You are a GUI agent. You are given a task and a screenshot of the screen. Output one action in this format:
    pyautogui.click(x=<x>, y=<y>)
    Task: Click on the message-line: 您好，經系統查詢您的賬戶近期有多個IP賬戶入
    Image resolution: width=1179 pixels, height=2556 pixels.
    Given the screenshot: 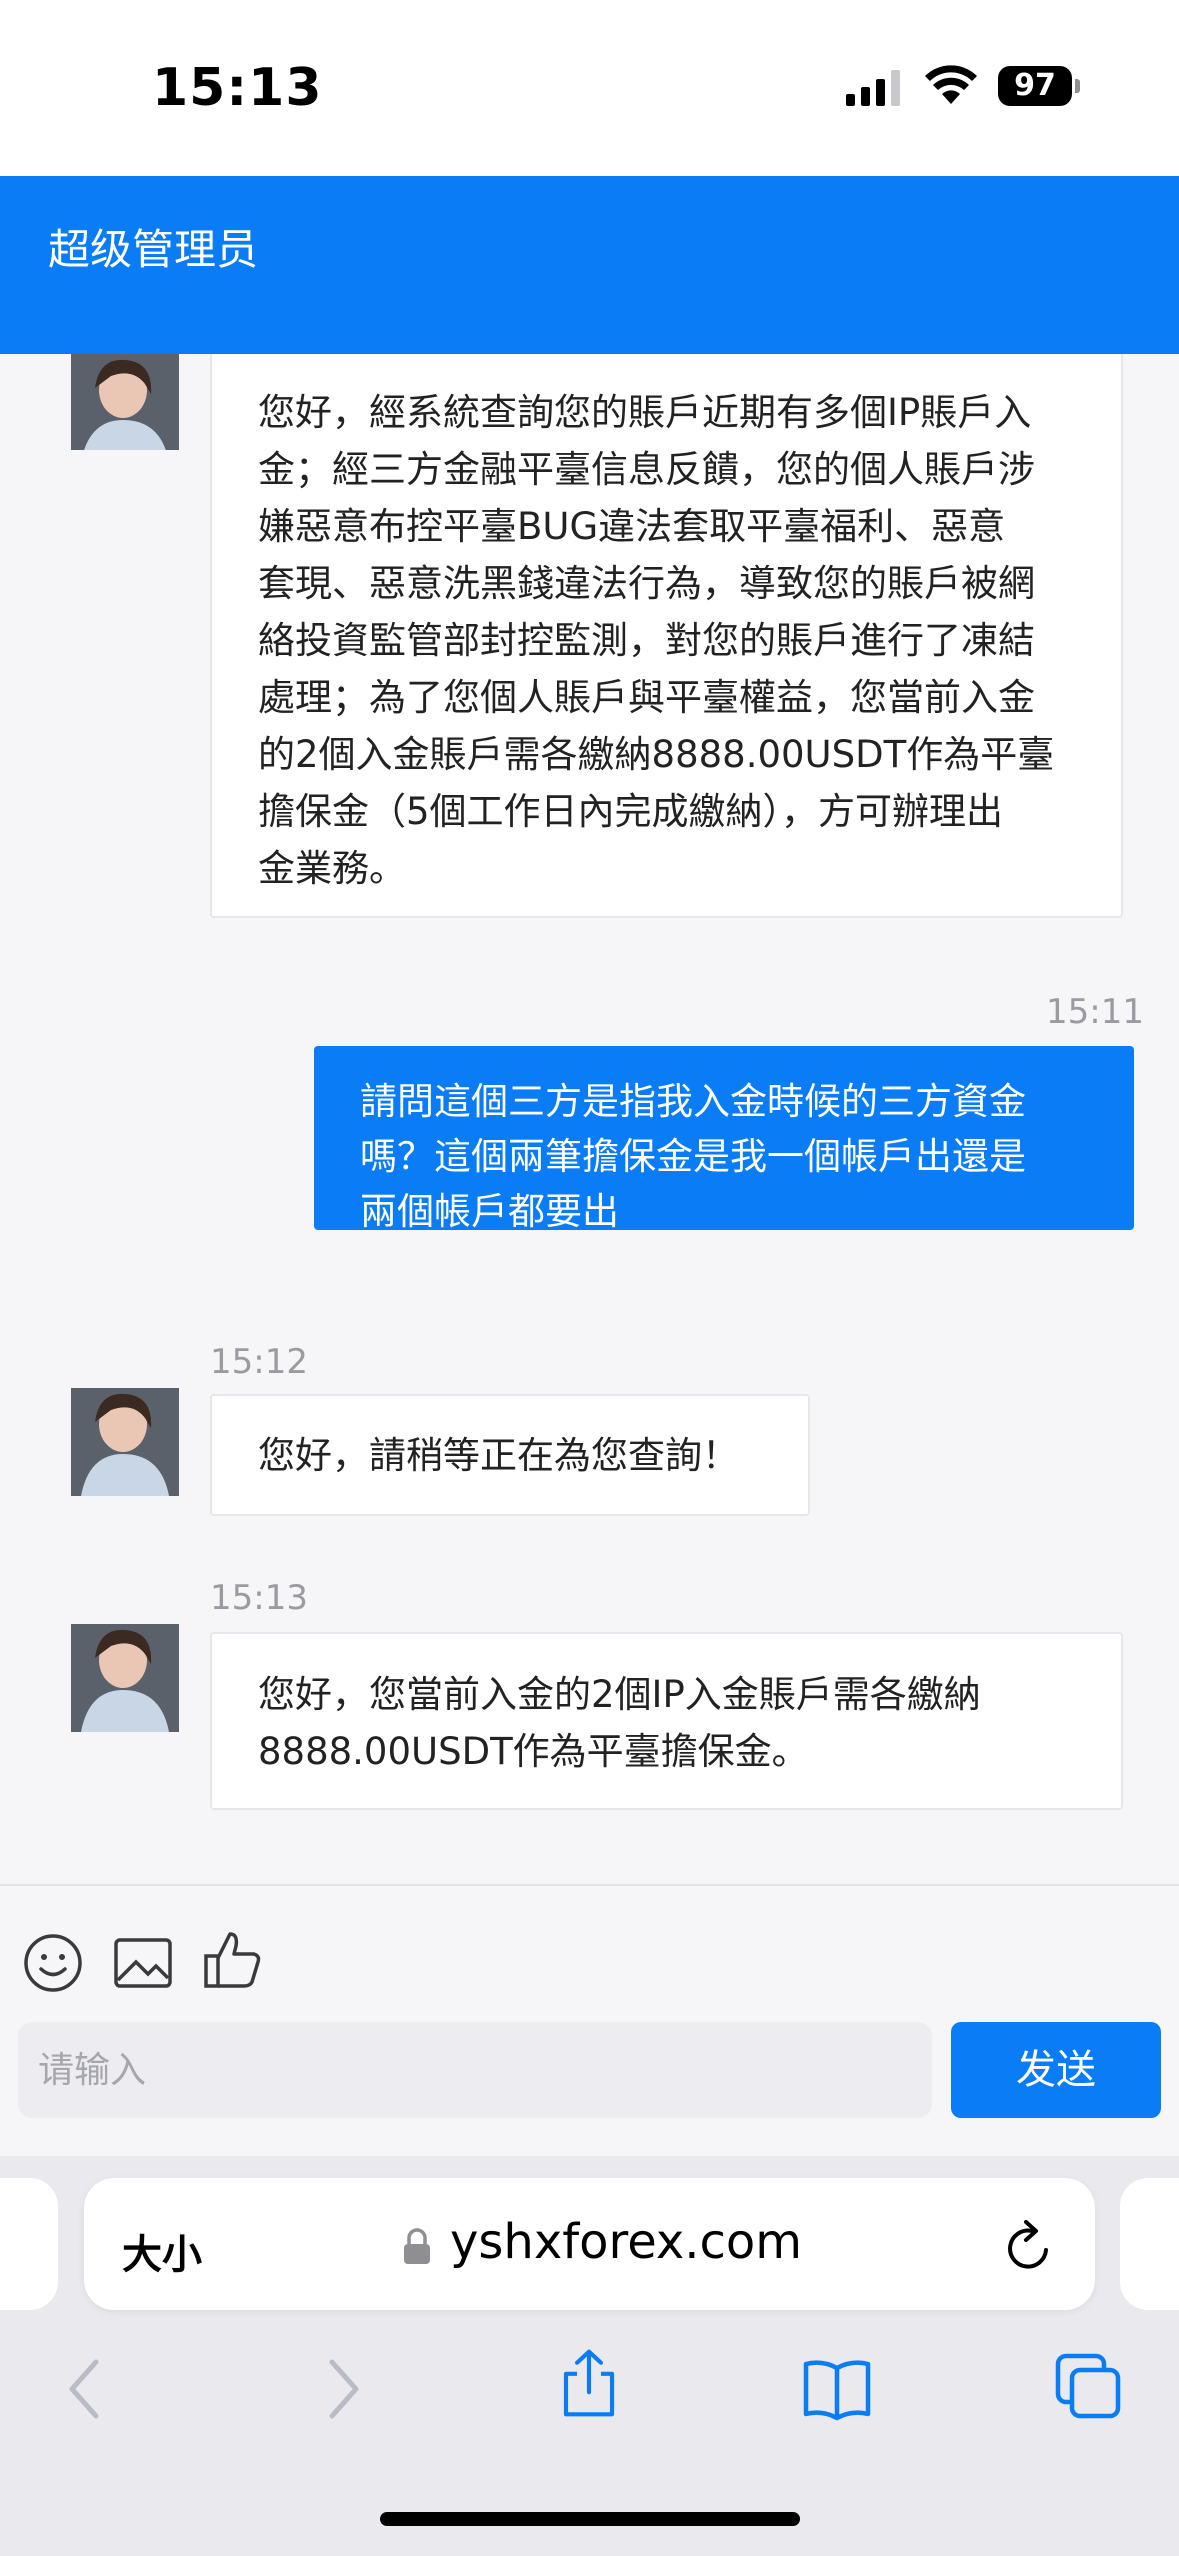 What is the action you would take?
    pyautogui.click(x=645, y=412)
    